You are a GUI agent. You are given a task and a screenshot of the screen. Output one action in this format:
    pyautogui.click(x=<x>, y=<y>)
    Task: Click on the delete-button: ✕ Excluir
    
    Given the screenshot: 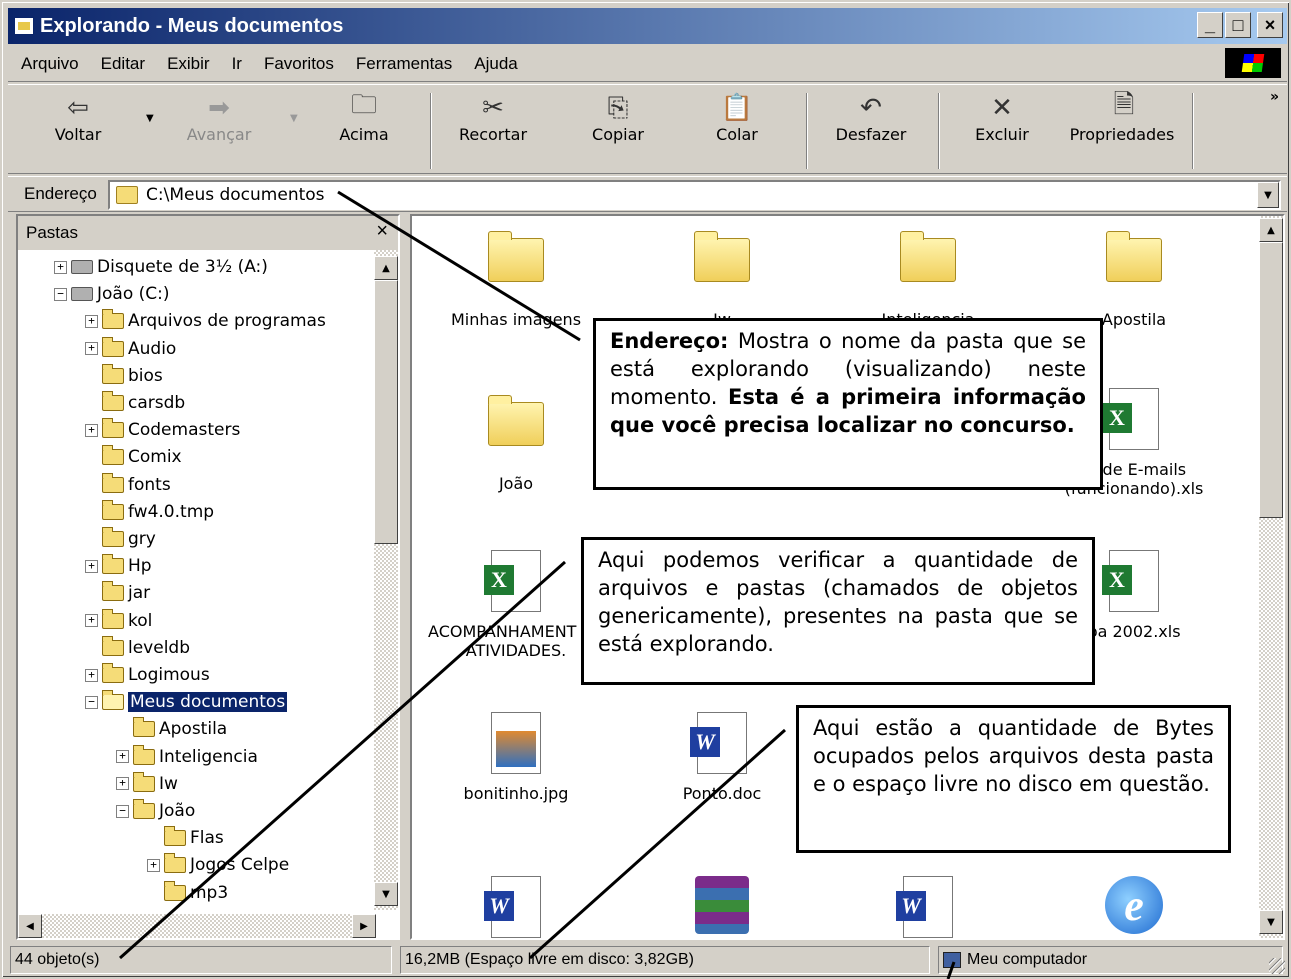 What is the action you would take?
    pyautogui.click(x=1002, y=131)
    